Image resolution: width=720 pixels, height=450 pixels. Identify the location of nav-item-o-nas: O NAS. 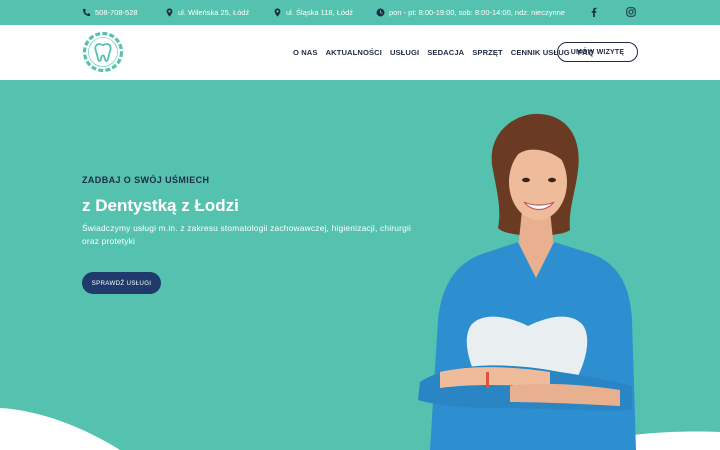
(305, 52).